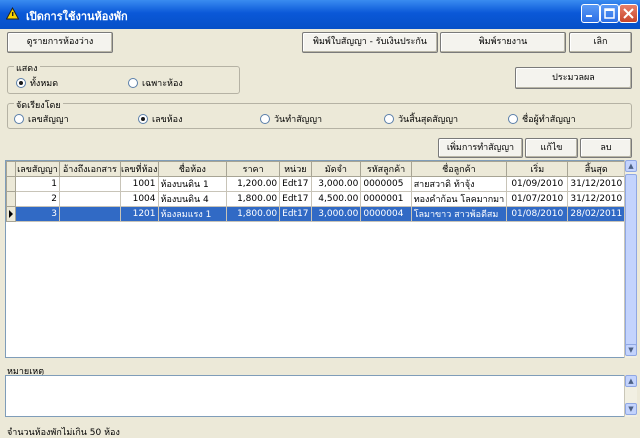 The image size is (640, 438). I want to click on radio-label: ทั้งหมด, so click(44, 84).